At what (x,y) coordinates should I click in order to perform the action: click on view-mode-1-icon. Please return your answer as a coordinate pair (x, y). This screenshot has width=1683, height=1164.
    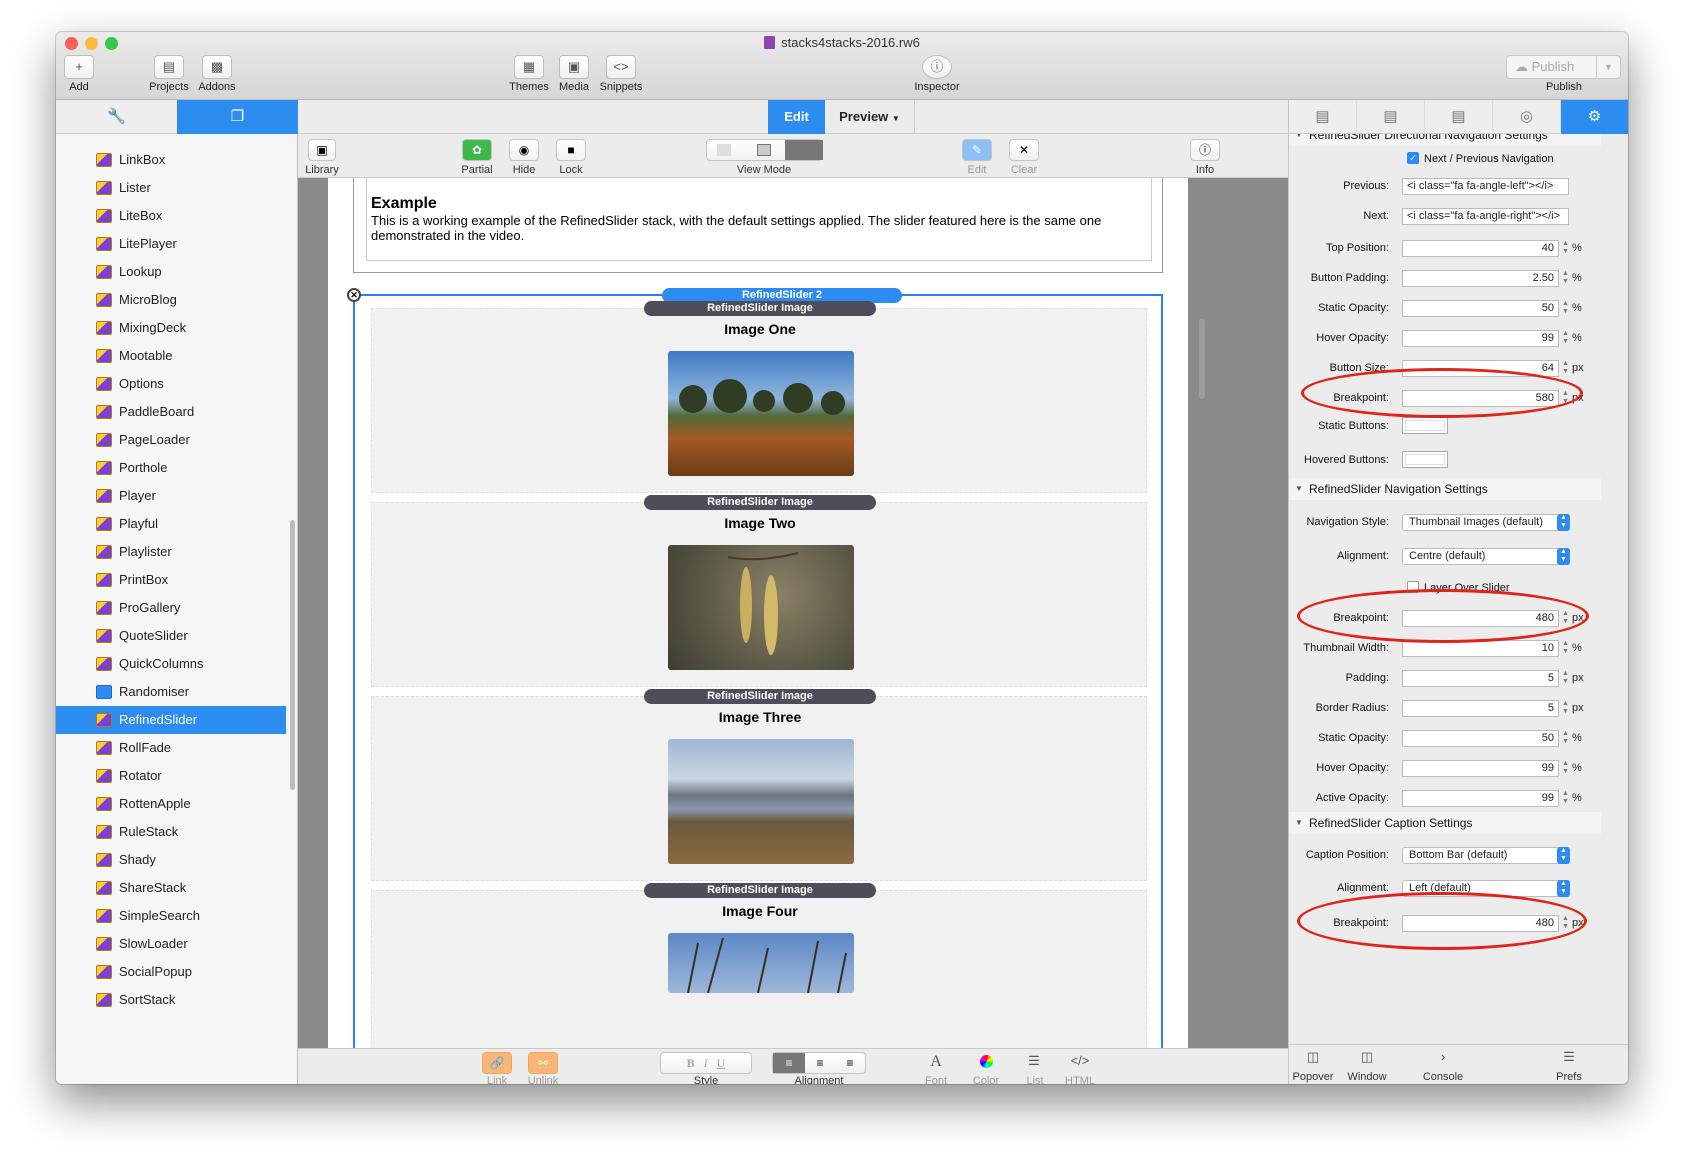
    Looking at the image, I should click on (724, 150).